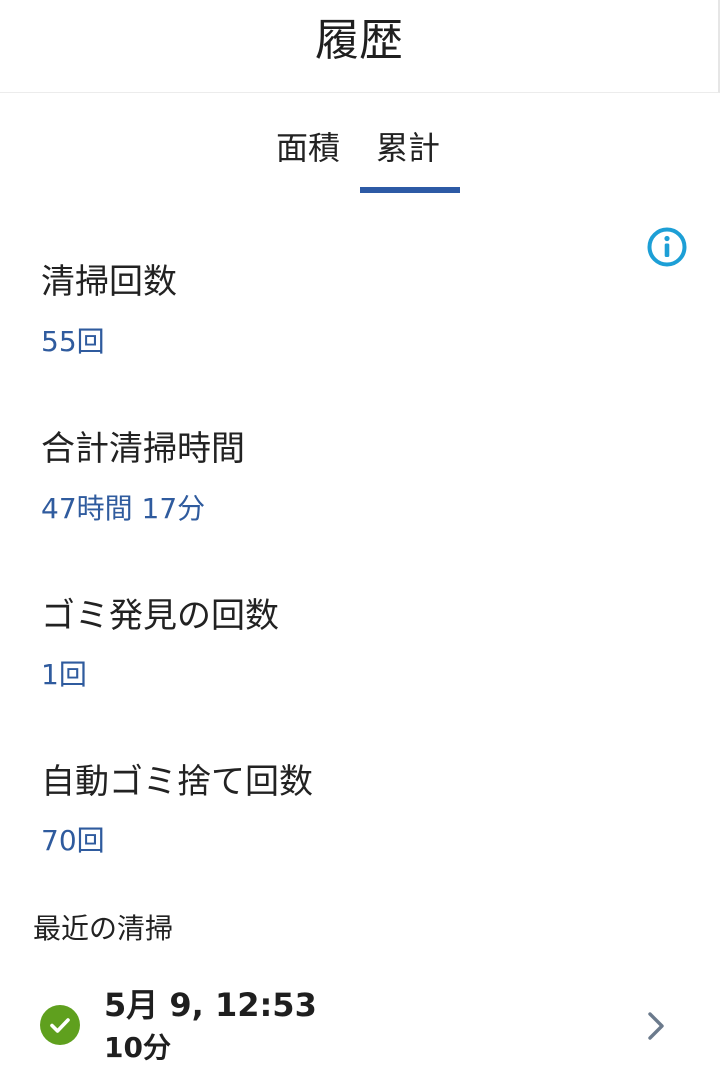  I want to click on tab-total: 累計, so click(408, 148).